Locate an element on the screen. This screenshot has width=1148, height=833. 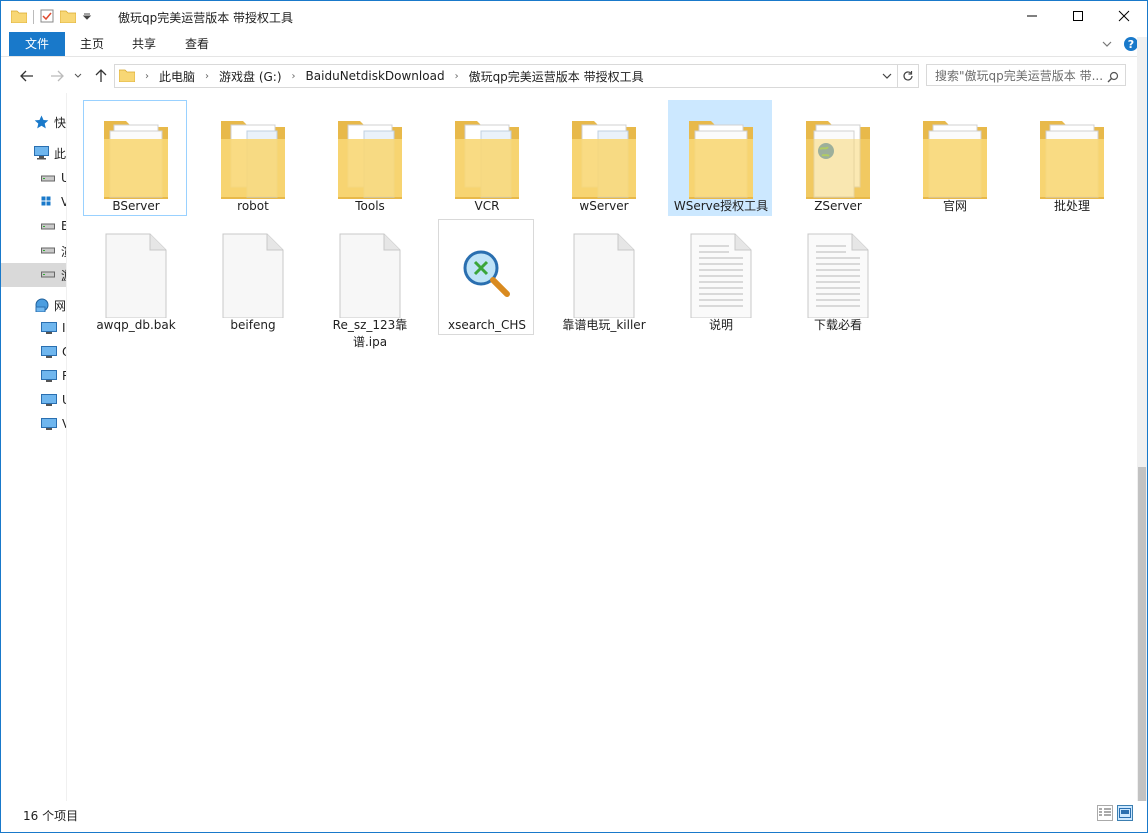
file-item-awqp-db-bak: awqp_db.bak is located at coordinates (135, 277).